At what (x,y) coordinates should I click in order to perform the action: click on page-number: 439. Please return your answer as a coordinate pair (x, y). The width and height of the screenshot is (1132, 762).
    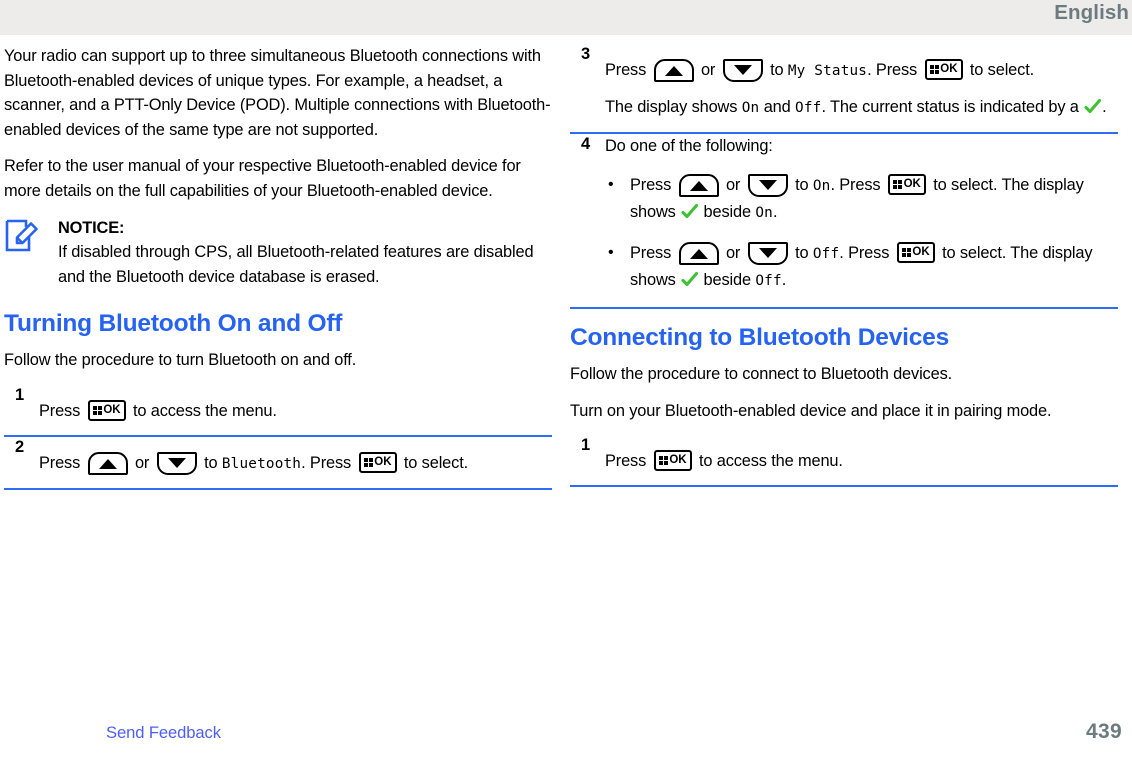
    Looking at the image, I should click on (1104, 731).